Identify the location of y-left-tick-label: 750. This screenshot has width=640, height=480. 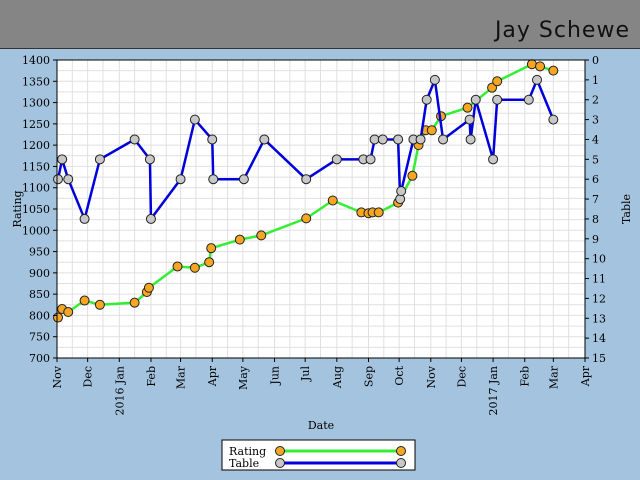
(39, 337).